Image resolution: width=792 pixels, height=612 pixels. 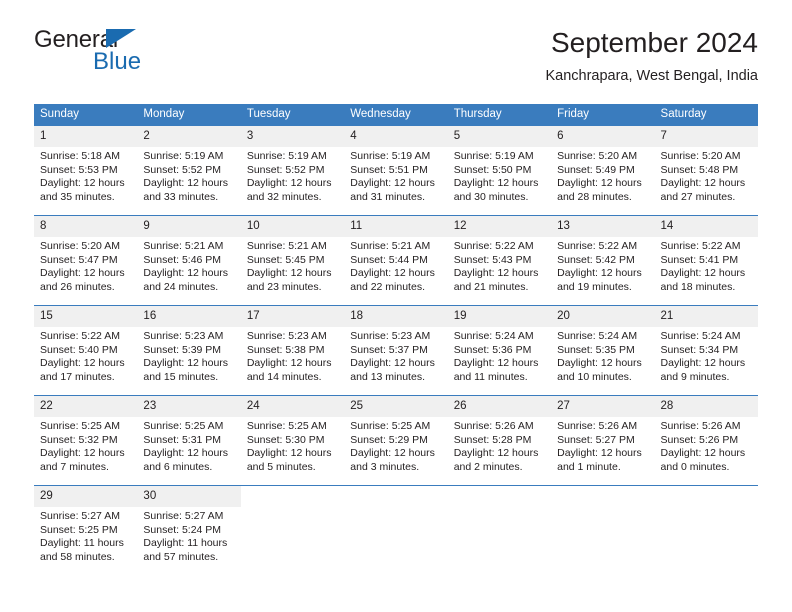 I want to click on sunset-text: Sunset: 5:52 PM, so click(x=285, y=169).